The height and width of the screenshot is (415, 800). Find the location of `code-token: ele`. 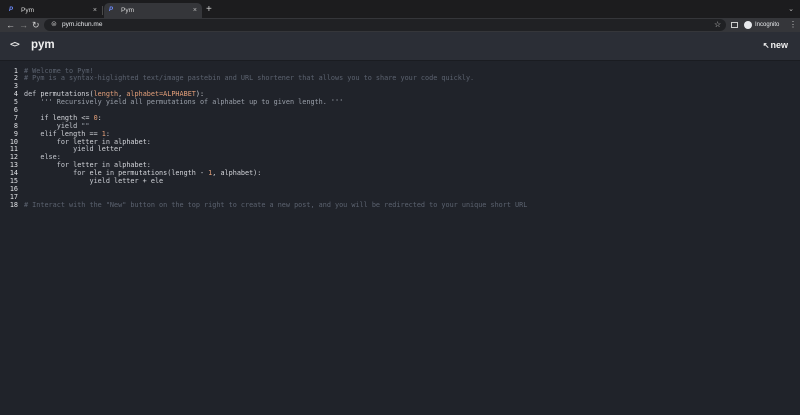

code-token: ele is located at coordinates (97, 173).